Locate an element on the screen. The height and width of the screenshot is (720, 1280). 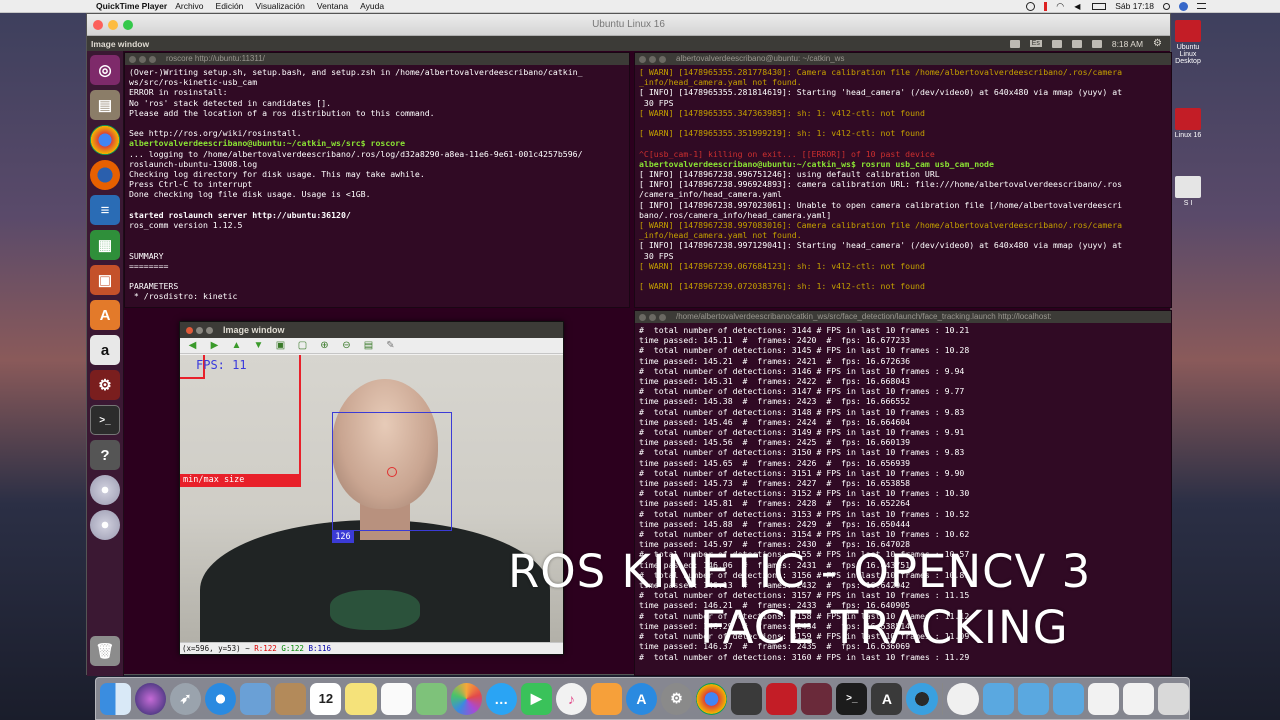
launchpad-icon: ➶ is located at coordinates (186, 698).